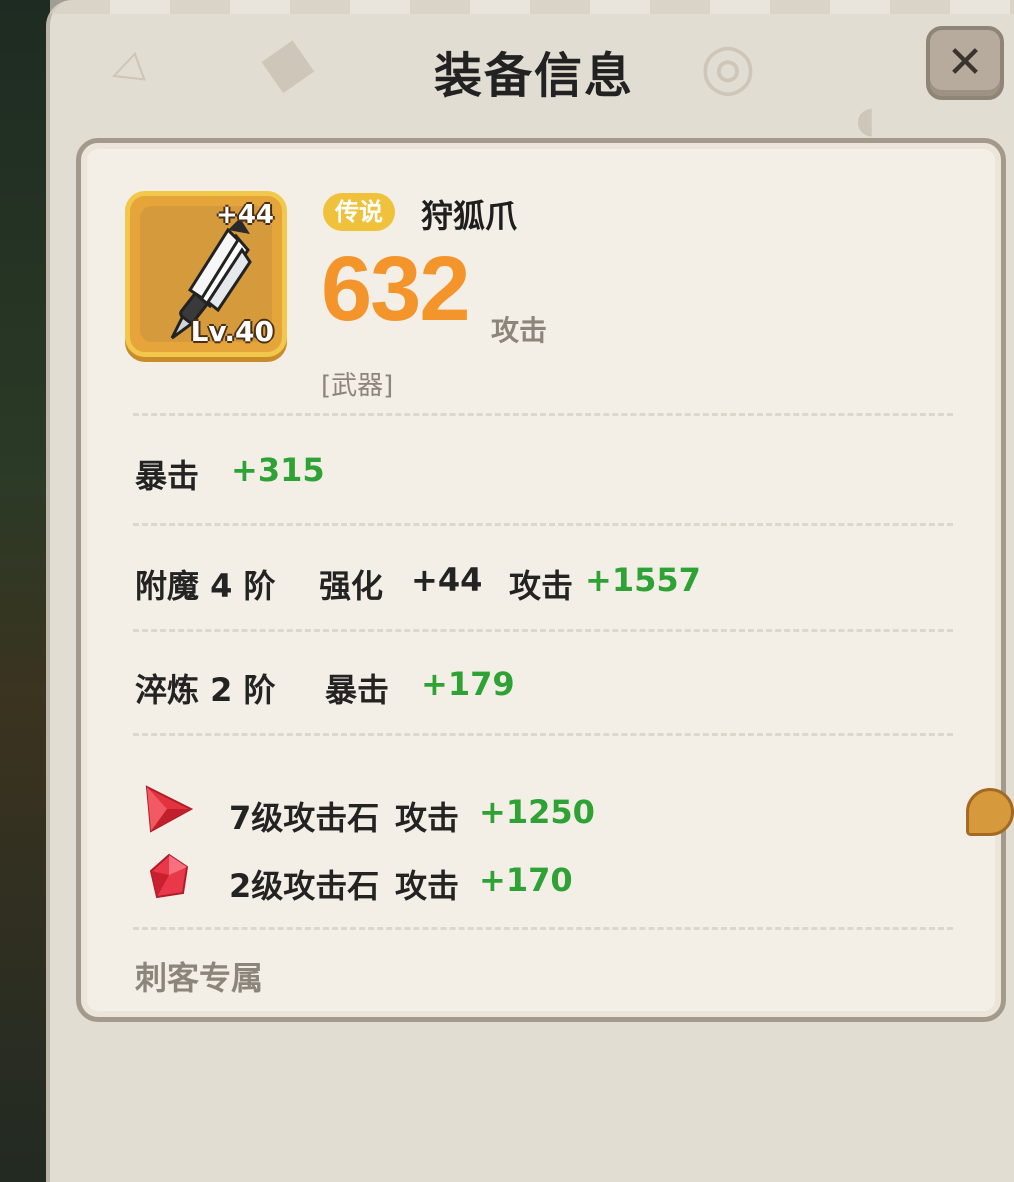  Describe the element at coordinates (990, 812) in the screenshot. I see `chat-bubble-icon` at that location.